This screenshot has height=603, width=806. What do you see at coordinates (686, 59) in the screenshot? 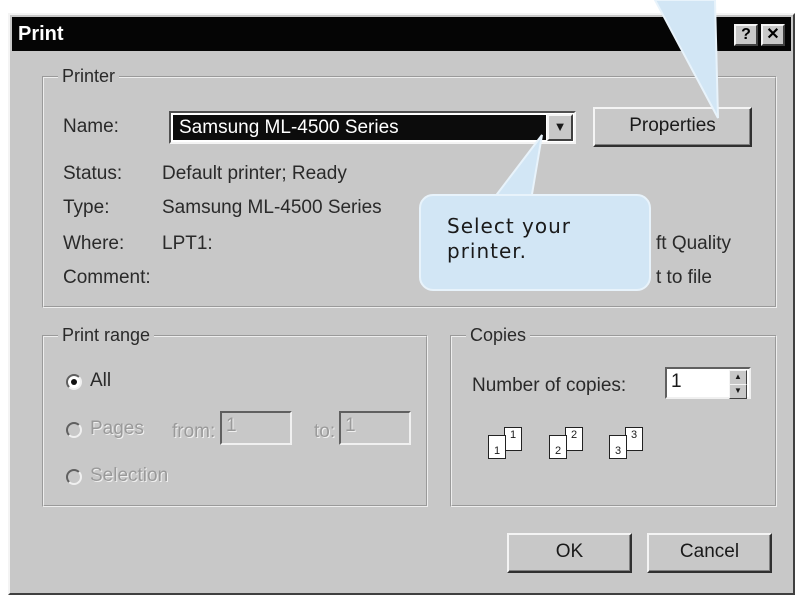
I see `properties-pointer-arrow` at bounding box center [686, 59].